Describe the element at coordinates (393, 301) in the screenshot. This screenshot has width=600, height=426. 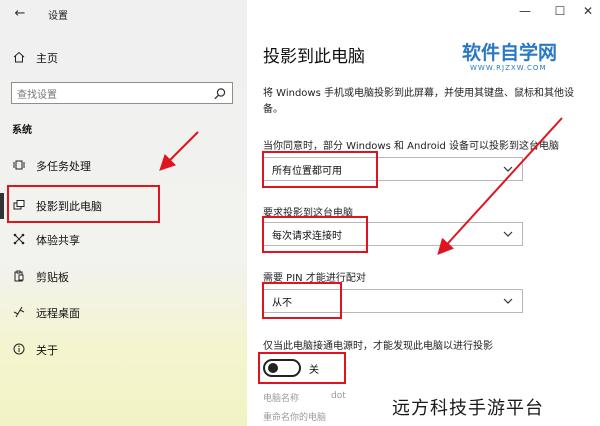
I see `pin-dropdown: 从不` at that location.